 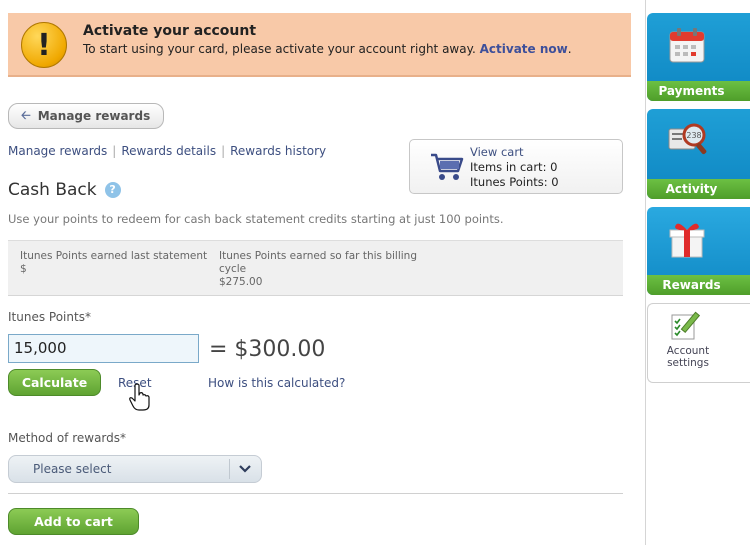 I want to click on warning-icon: !, so click(x=44, y=45).